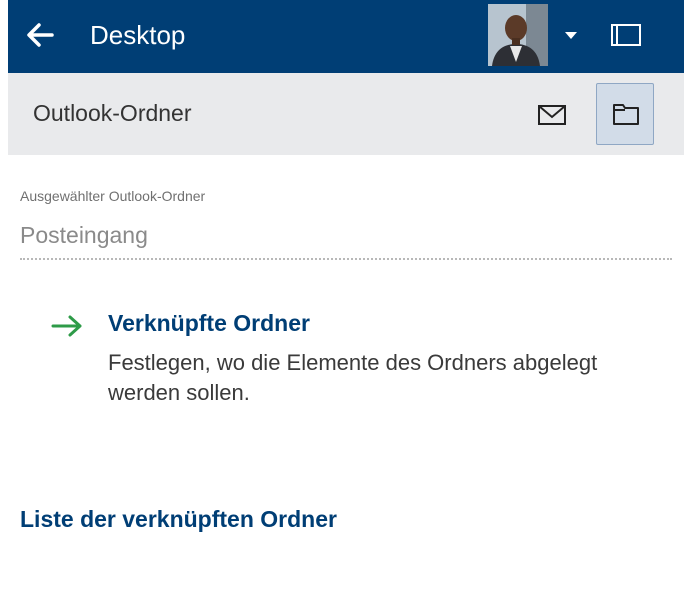 The height and width of the screenshot is (611, 684). What do you see at coordinates (40, 35) in the screenshot?
I see `arrow-left-icon` at bounding box center [40, 35].